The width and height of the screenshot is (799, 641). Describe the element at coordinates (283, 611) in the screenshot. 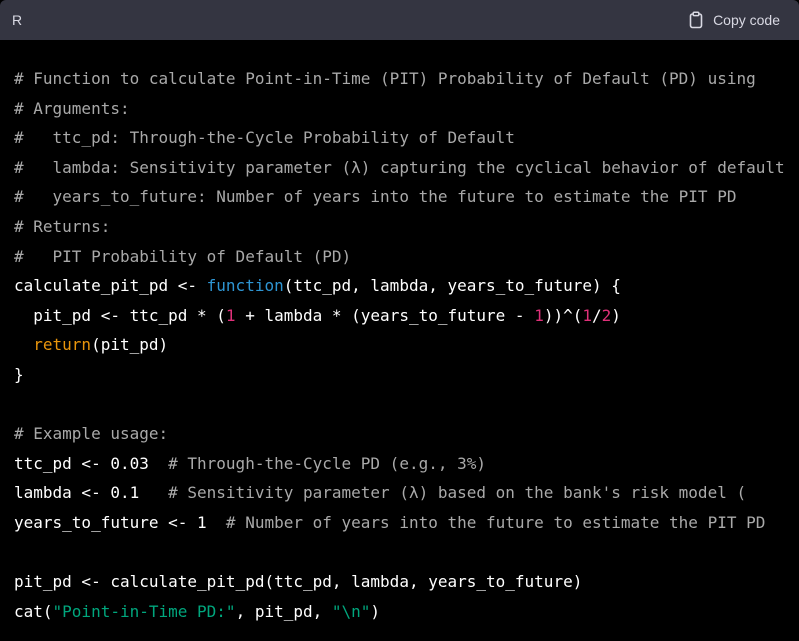

I see `code-token: , pit_pd,` at that location.